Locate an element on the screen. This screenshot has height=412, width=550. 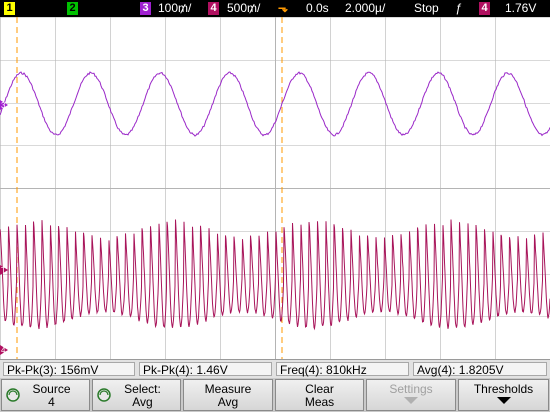
trigger-position-marker: ⬎ is located at coordinates (283, 8).